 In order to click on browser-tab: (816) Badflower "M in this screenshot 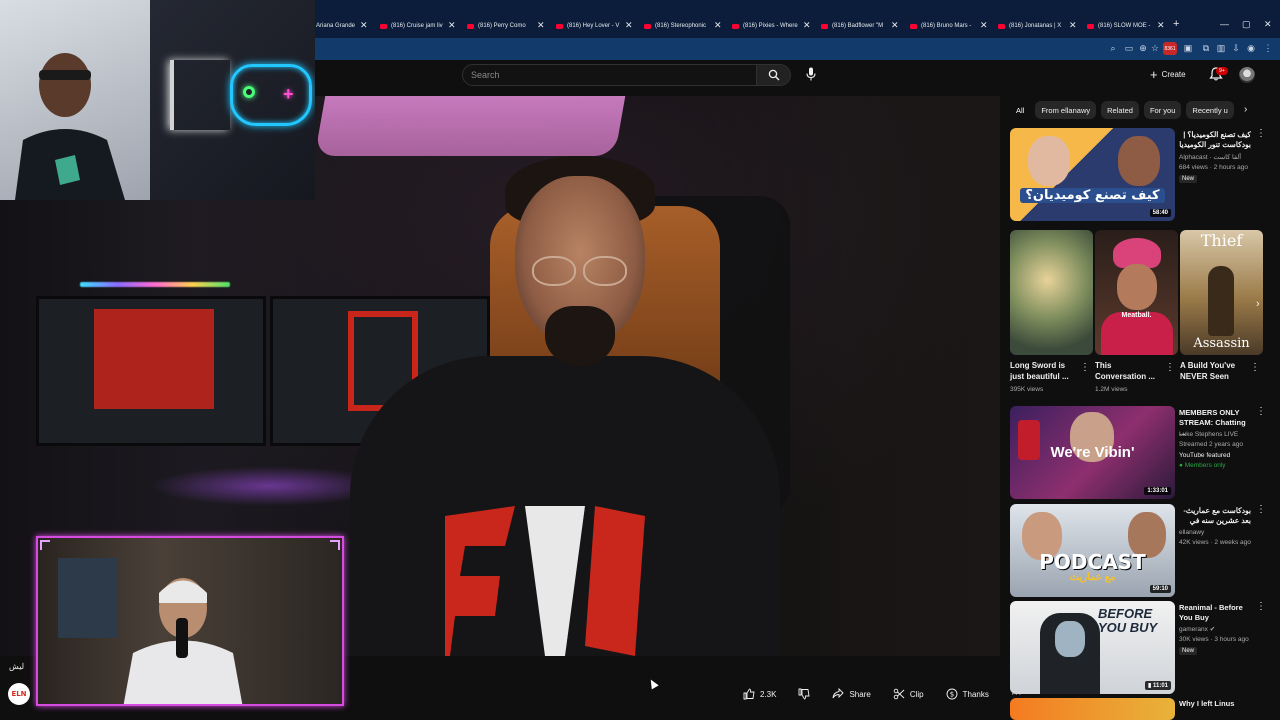, I will do `click(856, 26)`.